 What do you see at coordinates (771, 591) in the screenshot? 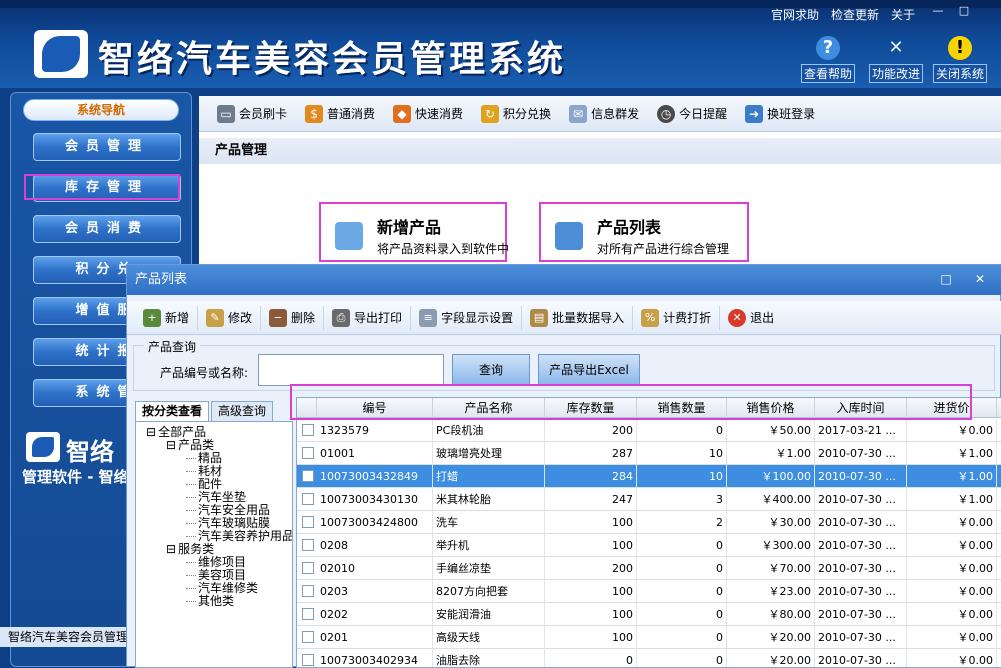
I see `table-cell: ￥23.00` at bounding box center [771, 591].